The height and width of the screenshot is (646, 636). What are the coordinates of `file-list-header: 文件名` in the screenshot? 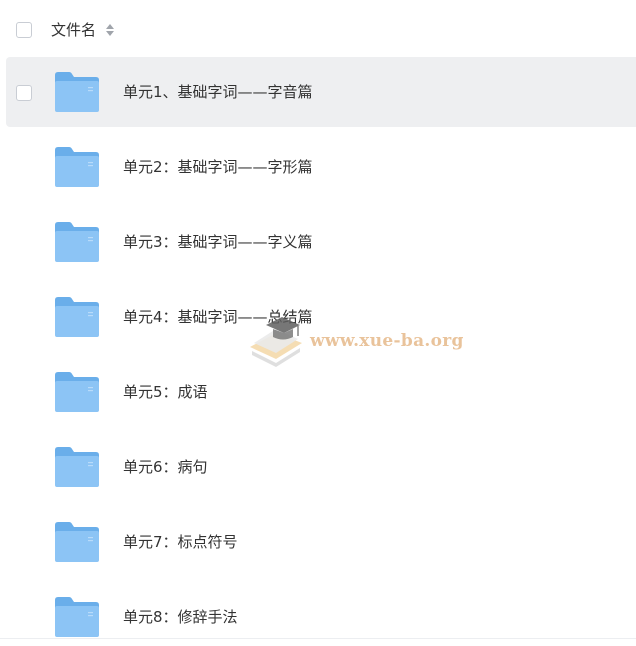 It's located at (318, 30).